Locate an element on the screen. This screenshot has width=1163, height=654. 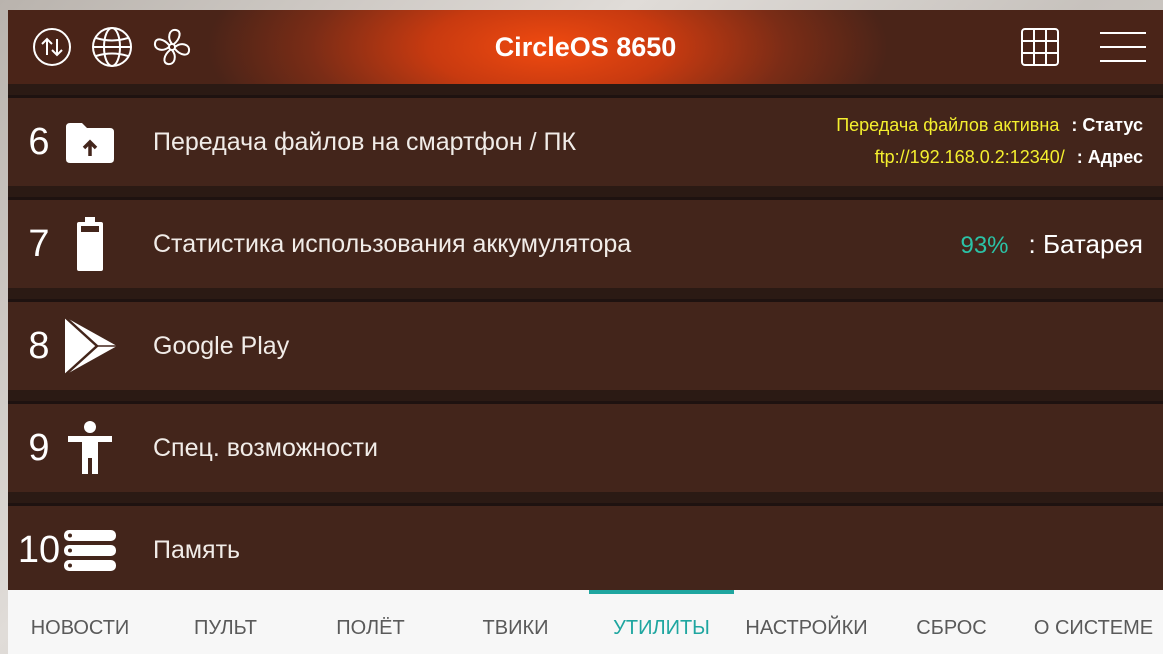
battery-label: : Батарея is located at coordinates (1085, 244).